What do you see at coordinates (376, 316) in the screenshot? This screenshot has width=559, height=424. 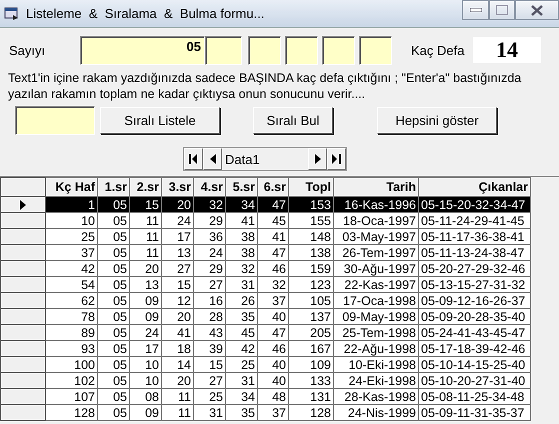 I see `table-cell: 09-May-1998` at bounding box center [376, 316].